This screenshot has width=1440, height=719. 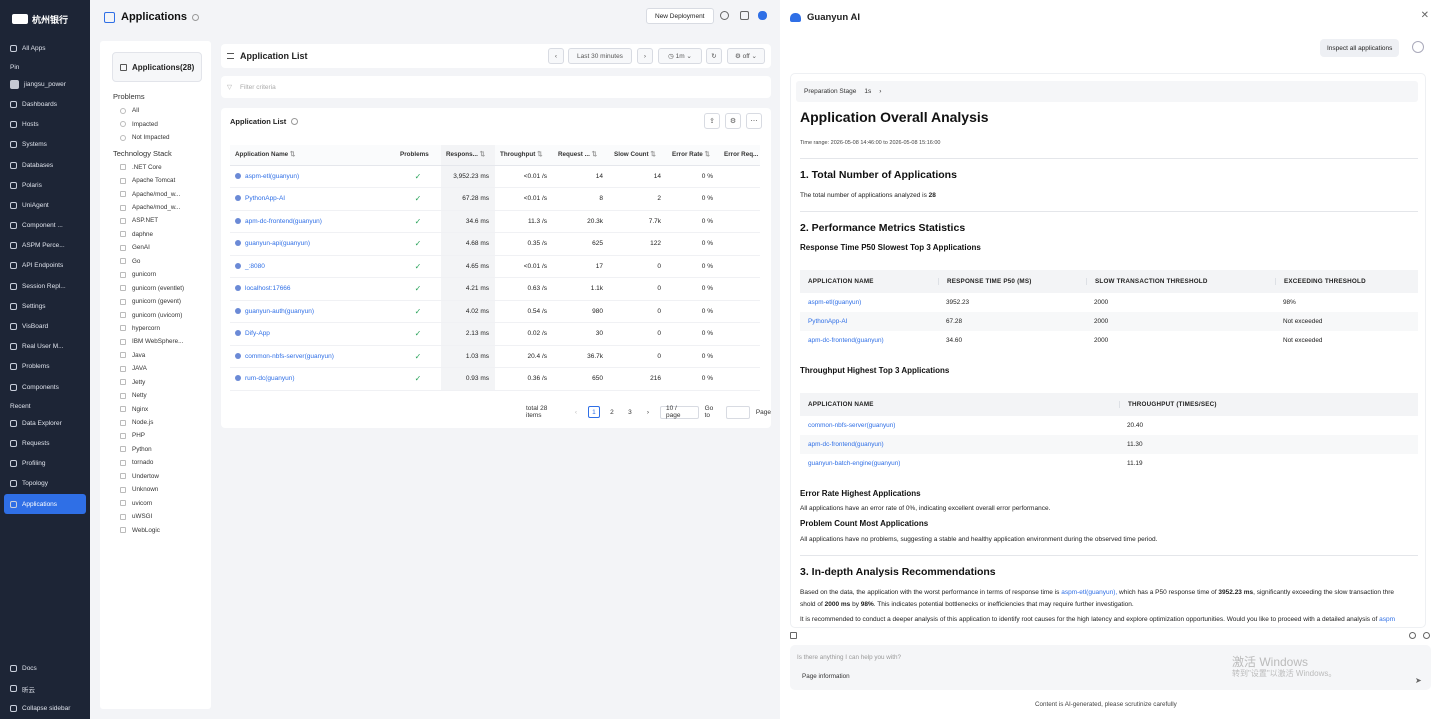 I want to click on app-name-cell: Dify-App, so click(x=312, y=334).